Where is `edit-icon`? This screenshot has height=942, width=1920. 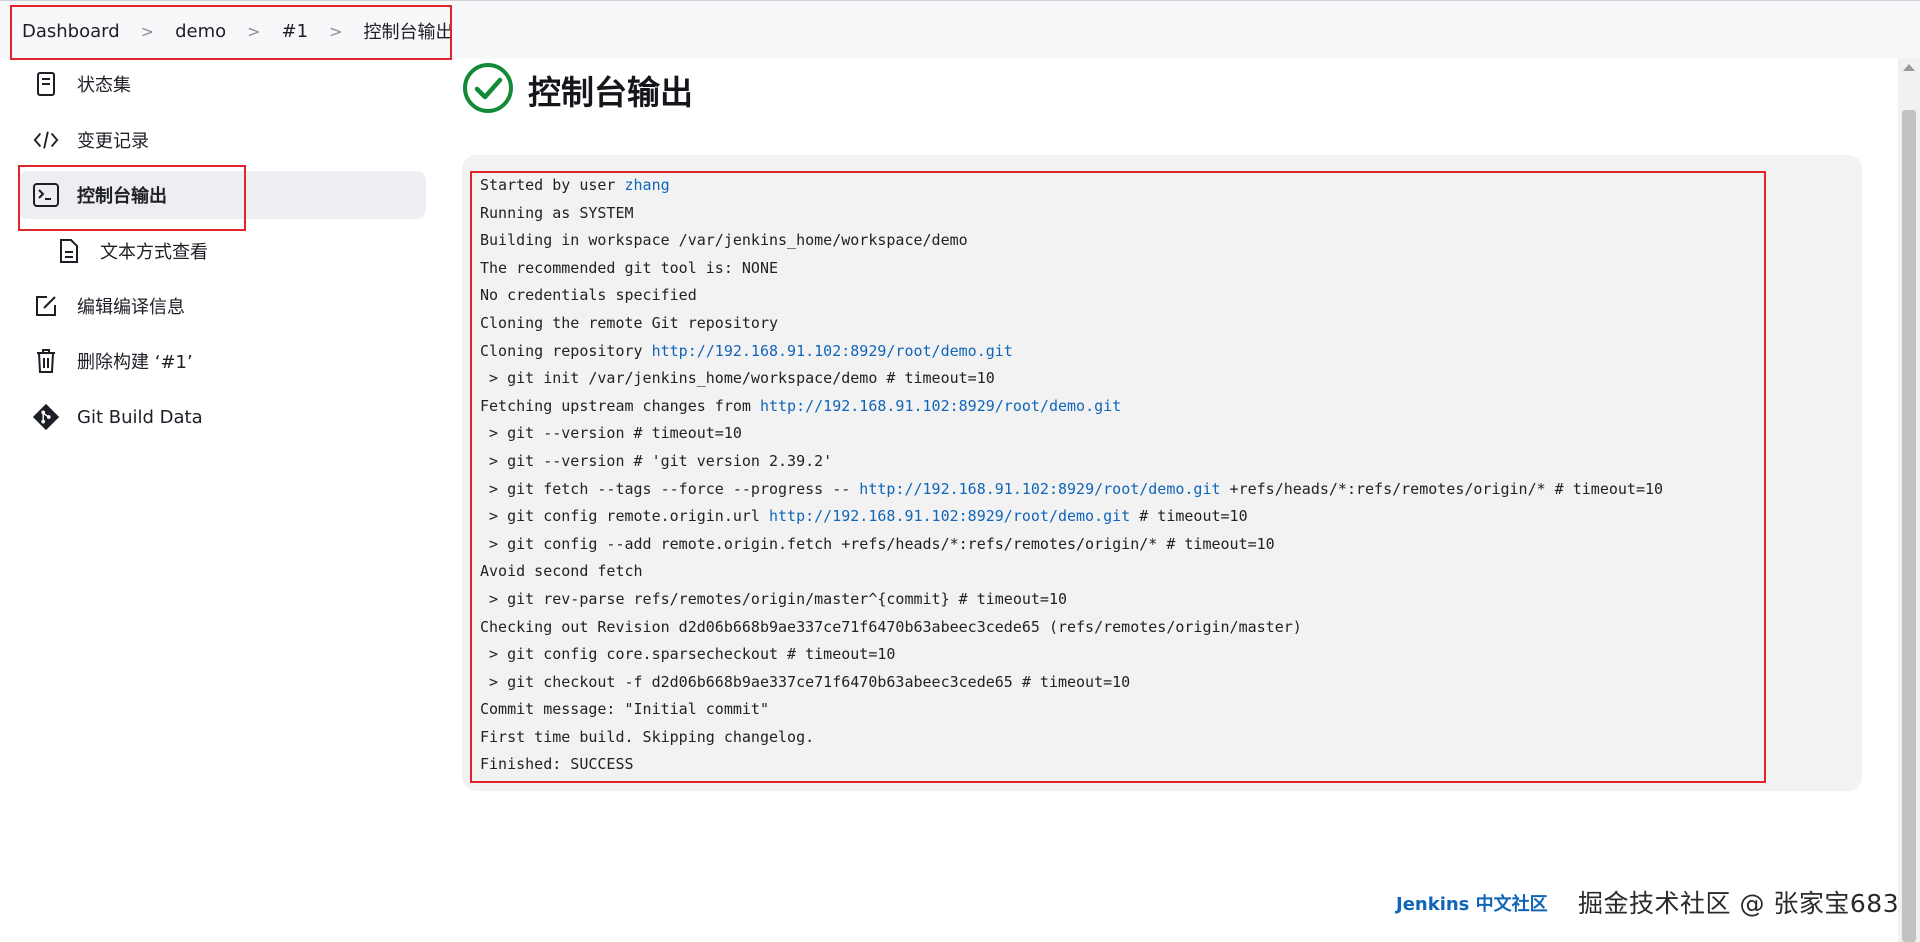
edit-icon is located at coordinates (46, 306).